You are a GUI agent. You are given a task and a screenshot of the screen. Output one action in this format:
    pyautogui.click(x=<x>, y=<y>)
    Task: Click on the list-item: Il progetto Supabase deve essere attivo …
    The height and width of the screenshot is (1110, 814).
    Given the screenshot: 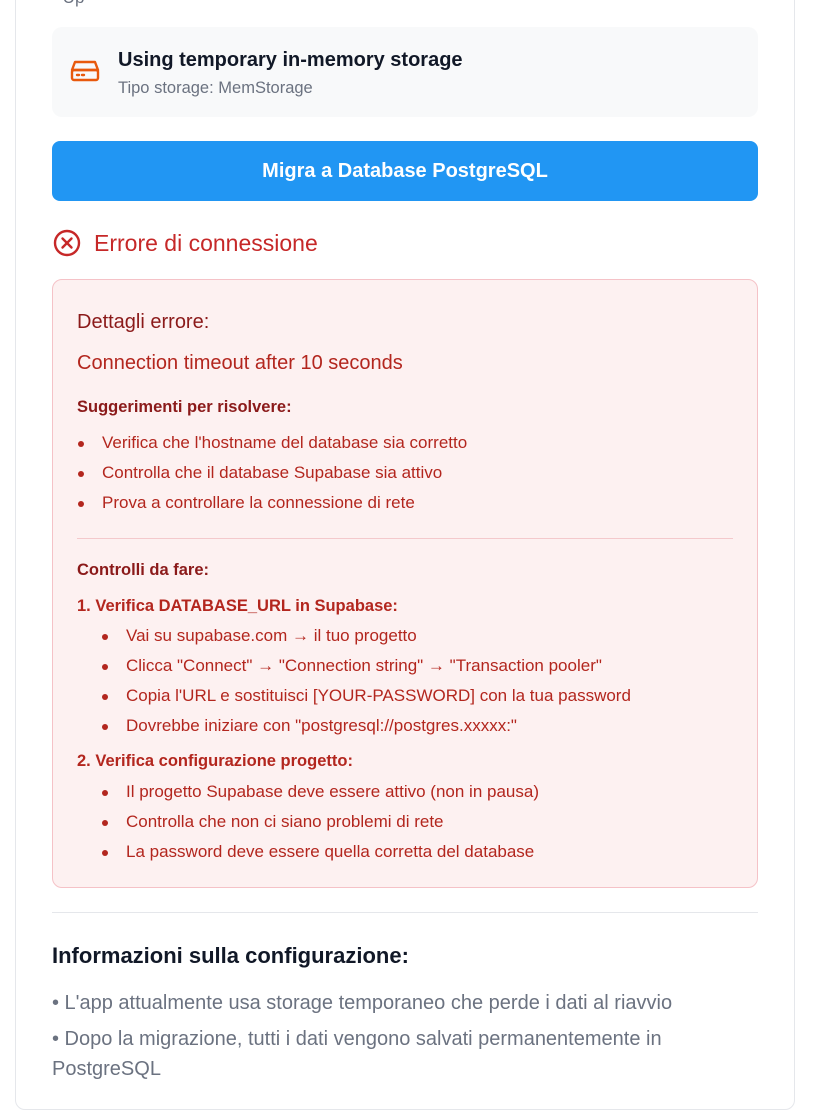 What is the action you would take?
    pyautogui.click(x=320, y=797)
    